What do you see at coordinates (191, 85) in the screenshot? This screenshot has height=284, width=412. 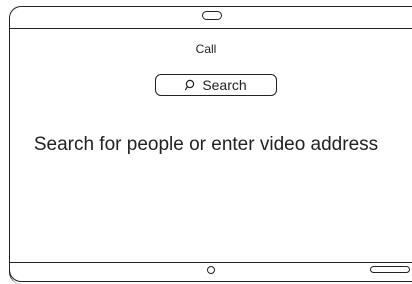 I see `search-icon` at bounding box center [191, 85].